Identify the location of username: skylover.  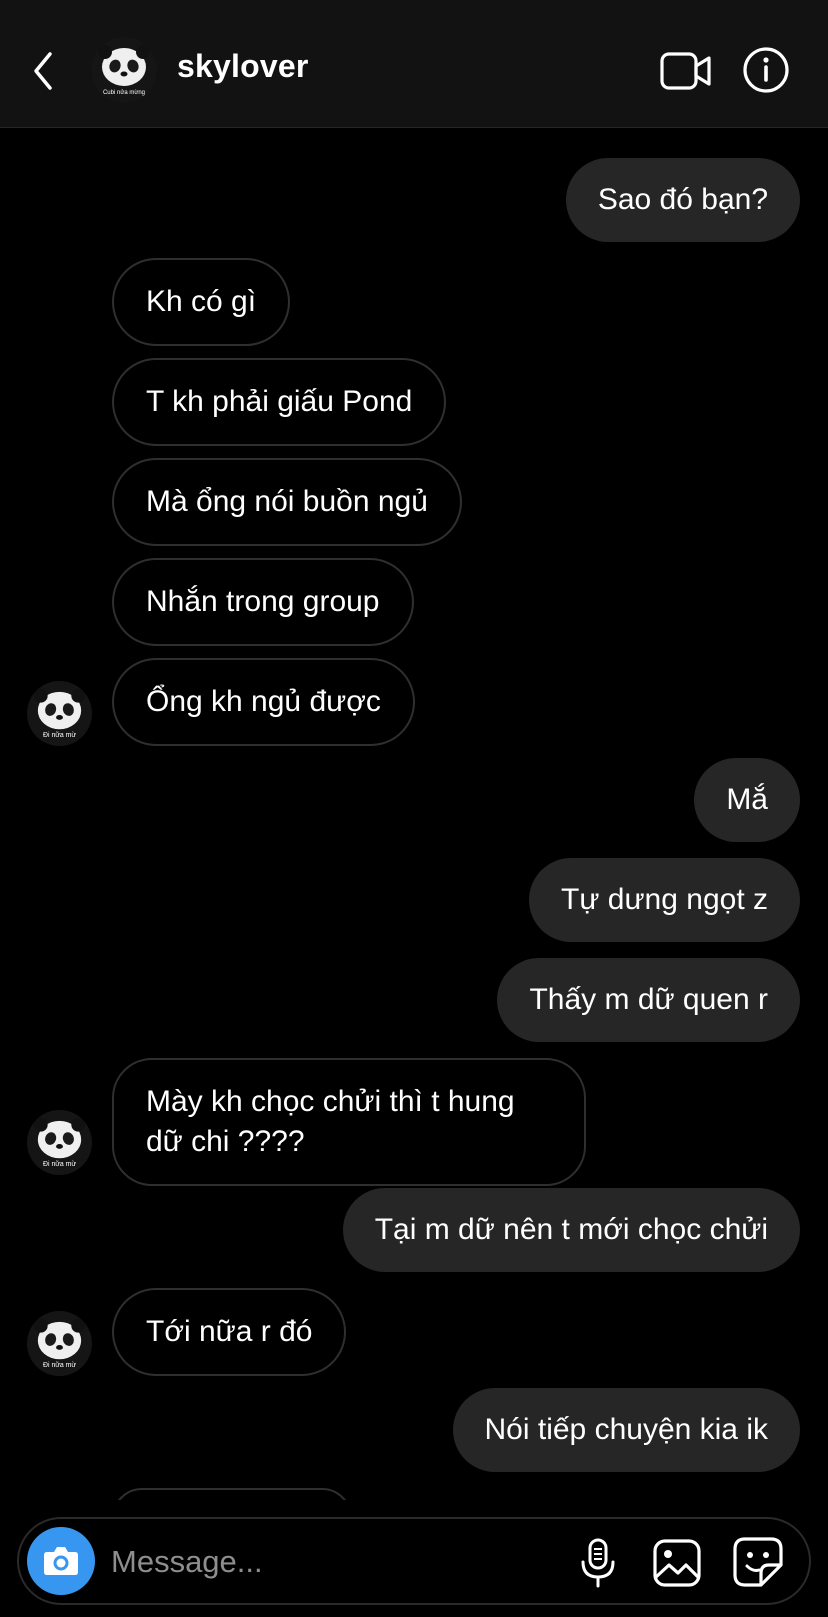
(242, 66).